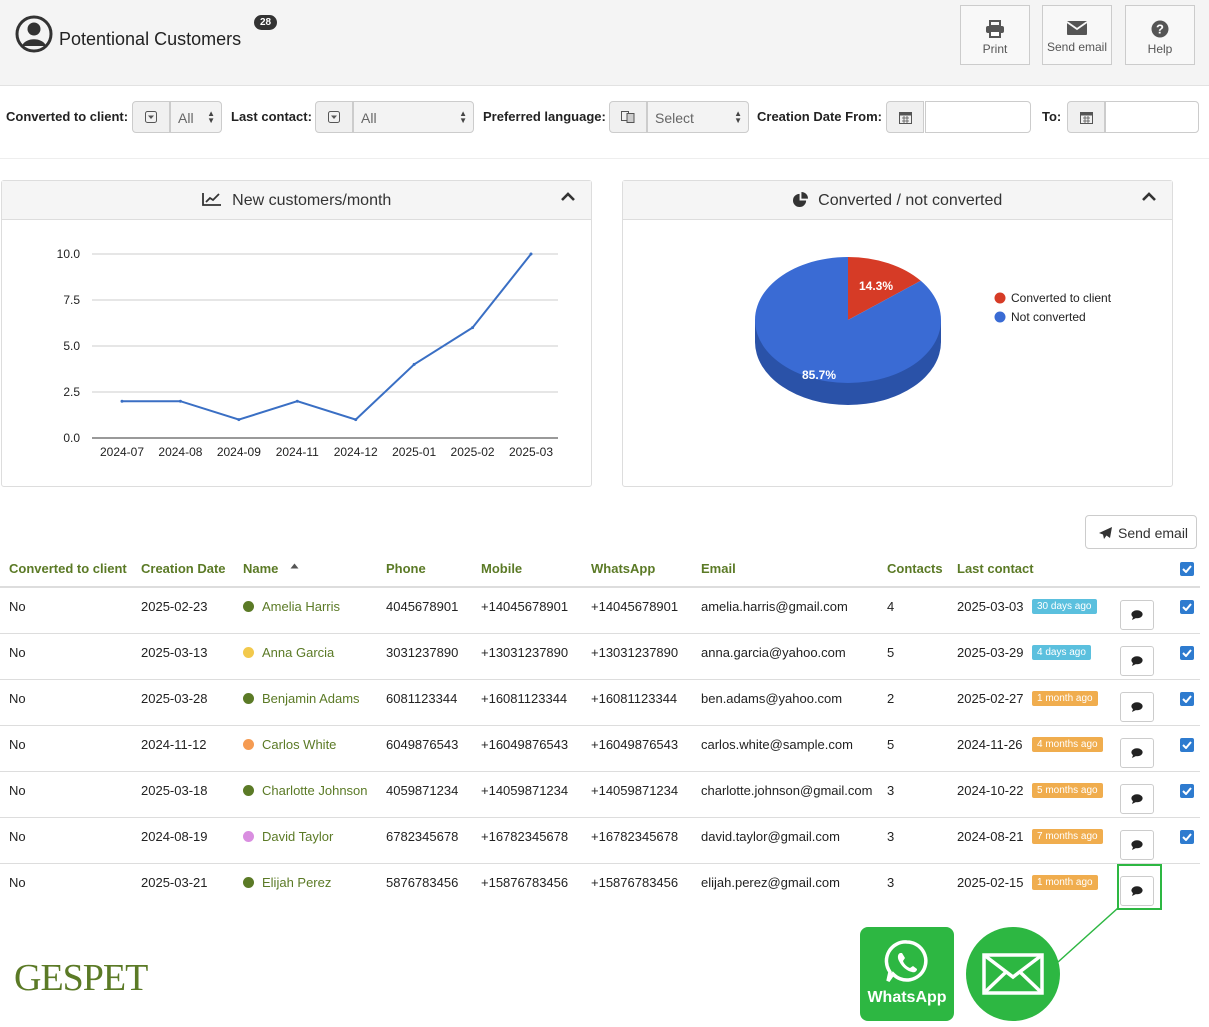 This screenshot has height=1027, width=1209. I want to click on col-last-contact: Last contact, so click(995, 568).